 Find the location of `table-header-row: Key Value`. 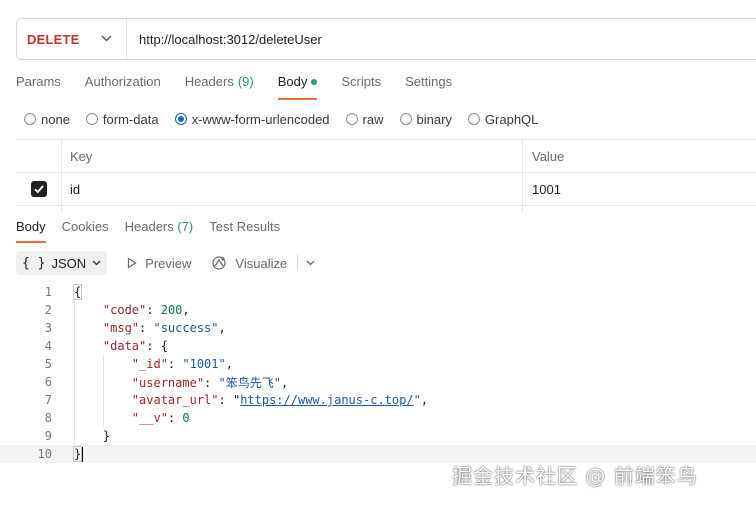

table-header-row: Key Value is located at coordinates (386, 156).